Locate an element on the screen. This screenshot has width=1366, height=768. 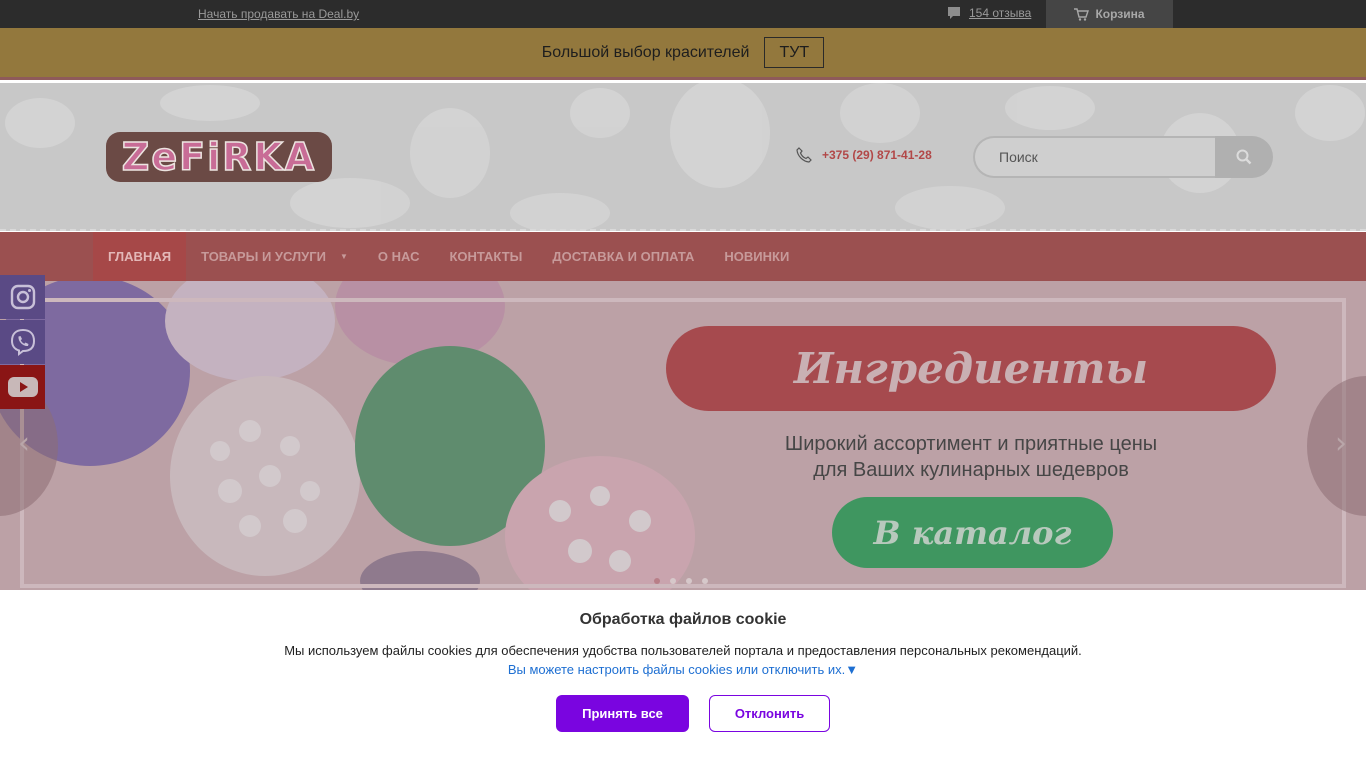
reviews-count: 154 отзыва is located at coordinates (1000, 13).